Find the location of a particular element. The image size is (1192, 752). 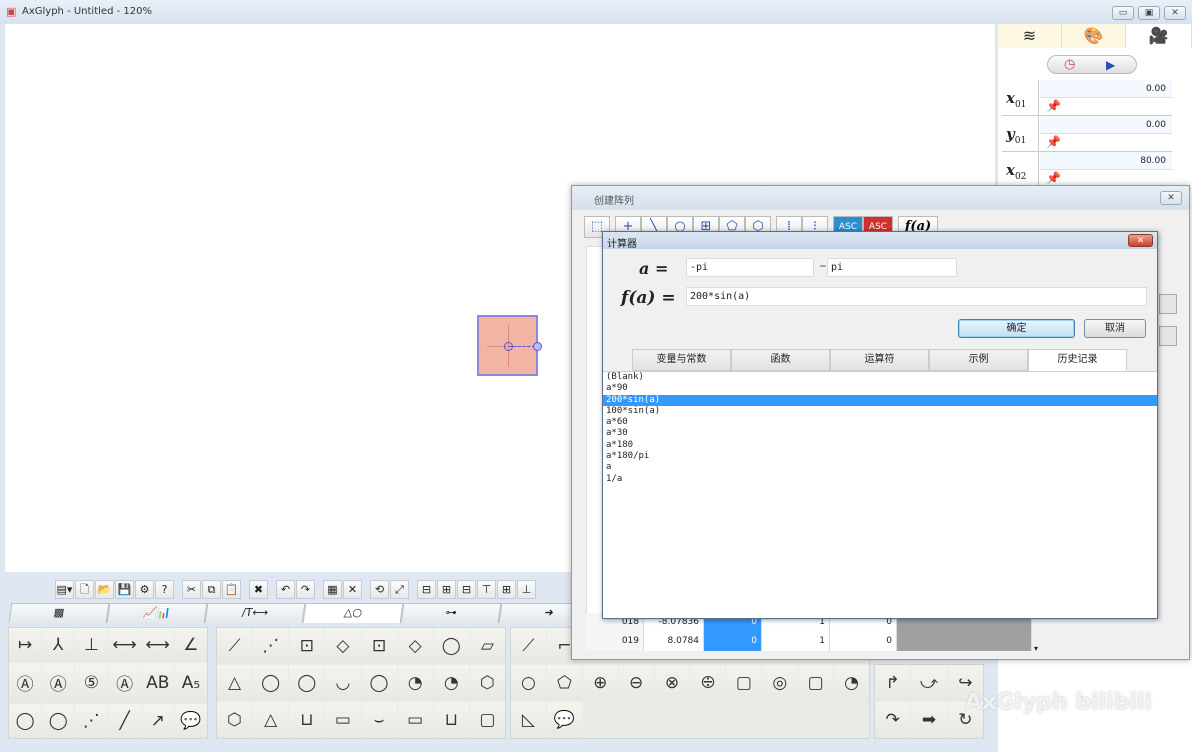

history-item: a*90 is located at coordinates (880, 388).